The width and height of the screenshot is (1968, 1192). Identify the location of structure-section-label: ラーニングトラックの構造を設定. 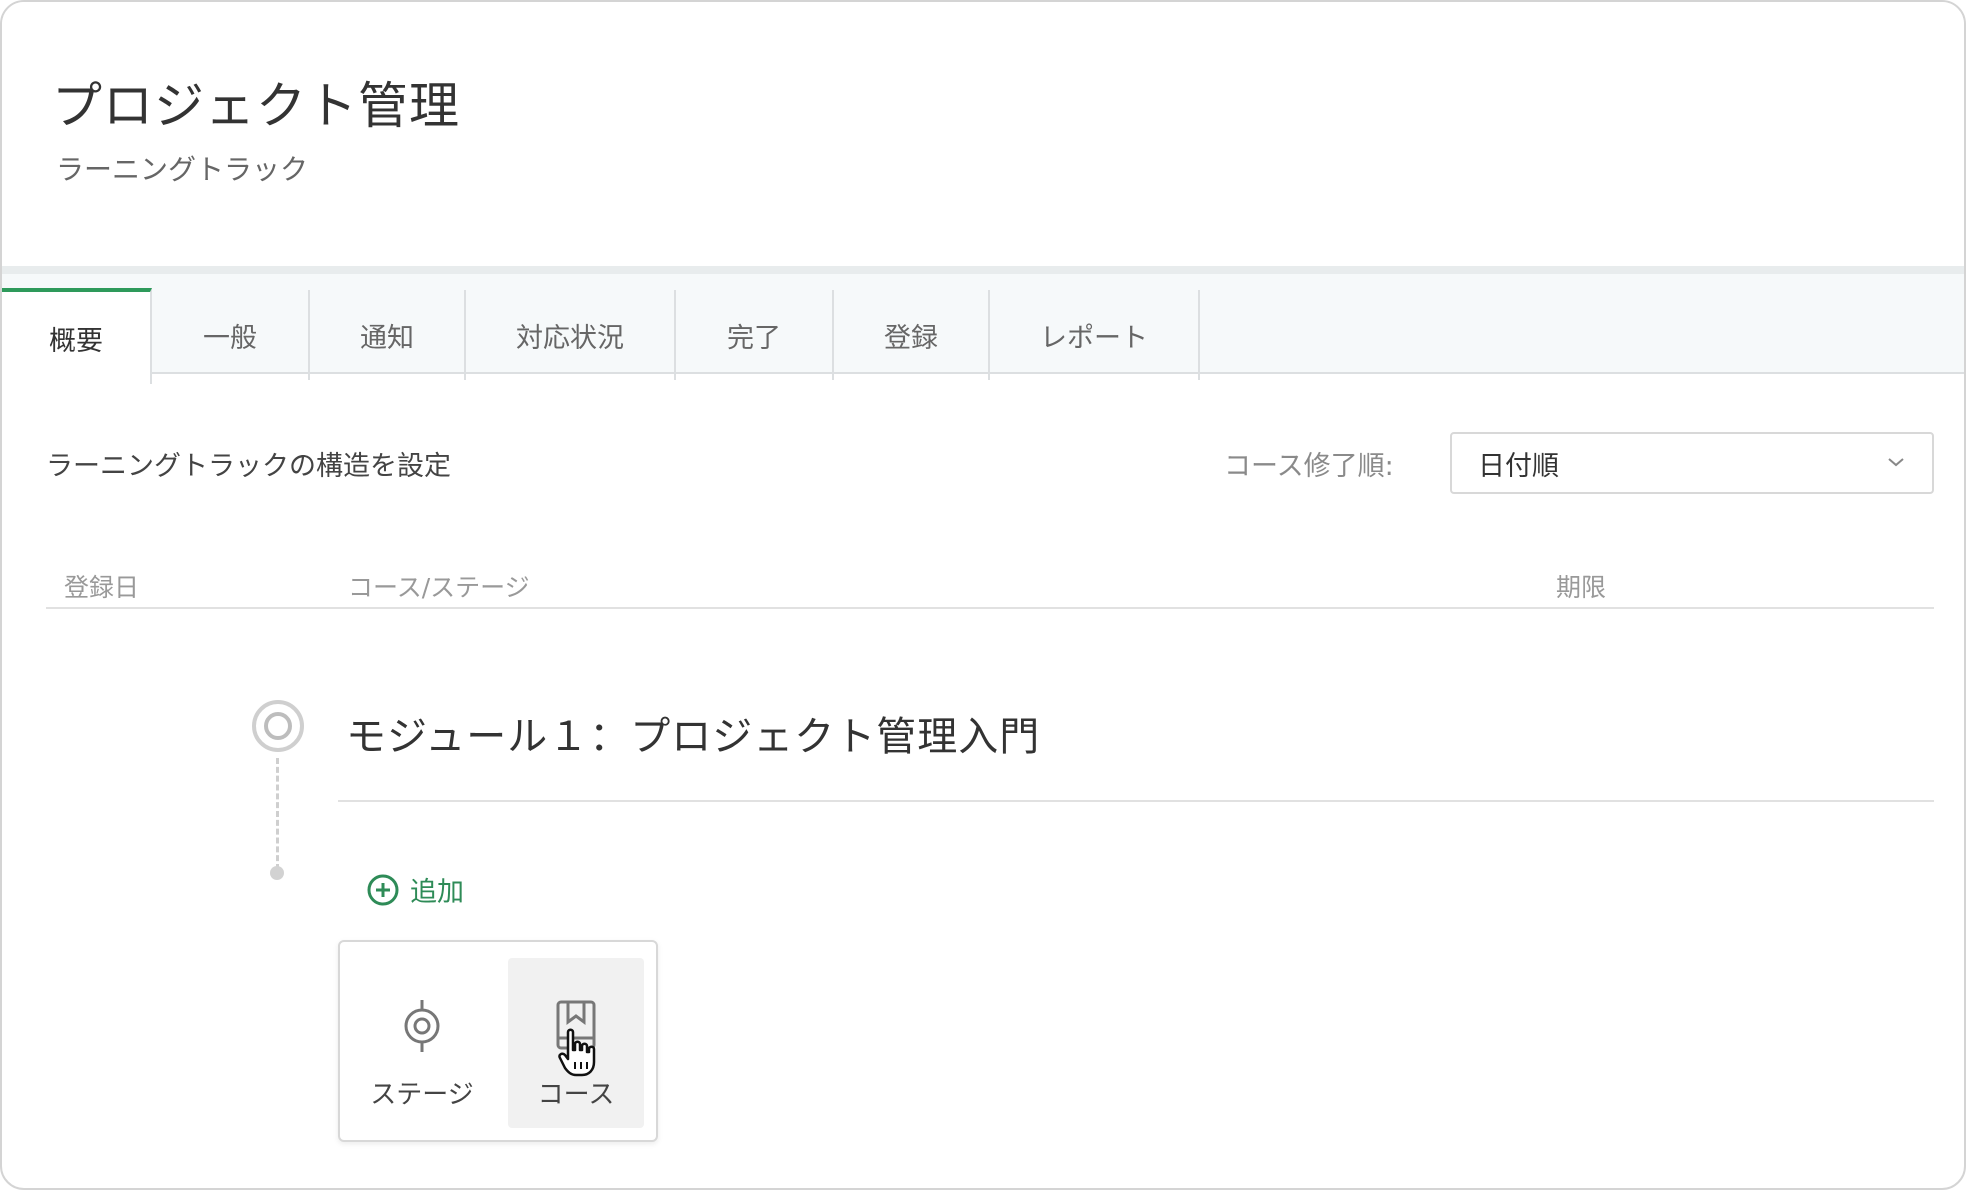
(248, 466).